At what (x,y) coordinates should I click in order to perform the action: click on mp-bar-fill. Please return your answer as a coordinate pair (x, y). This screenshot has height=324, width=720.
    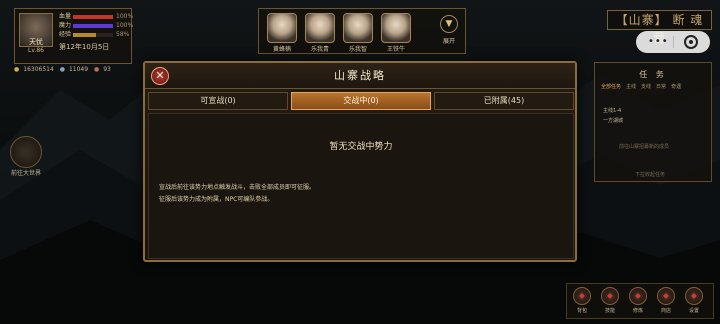
    Looking at the image, I should click on (93, 26).